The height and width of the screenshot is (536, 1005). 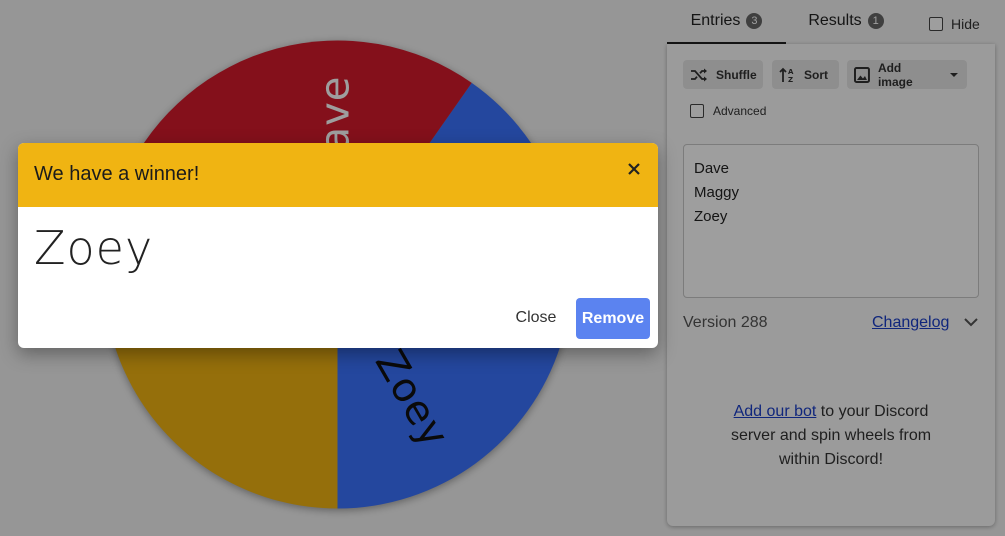 I want to click on remove-button: Remove, so click(x=613, y=318).